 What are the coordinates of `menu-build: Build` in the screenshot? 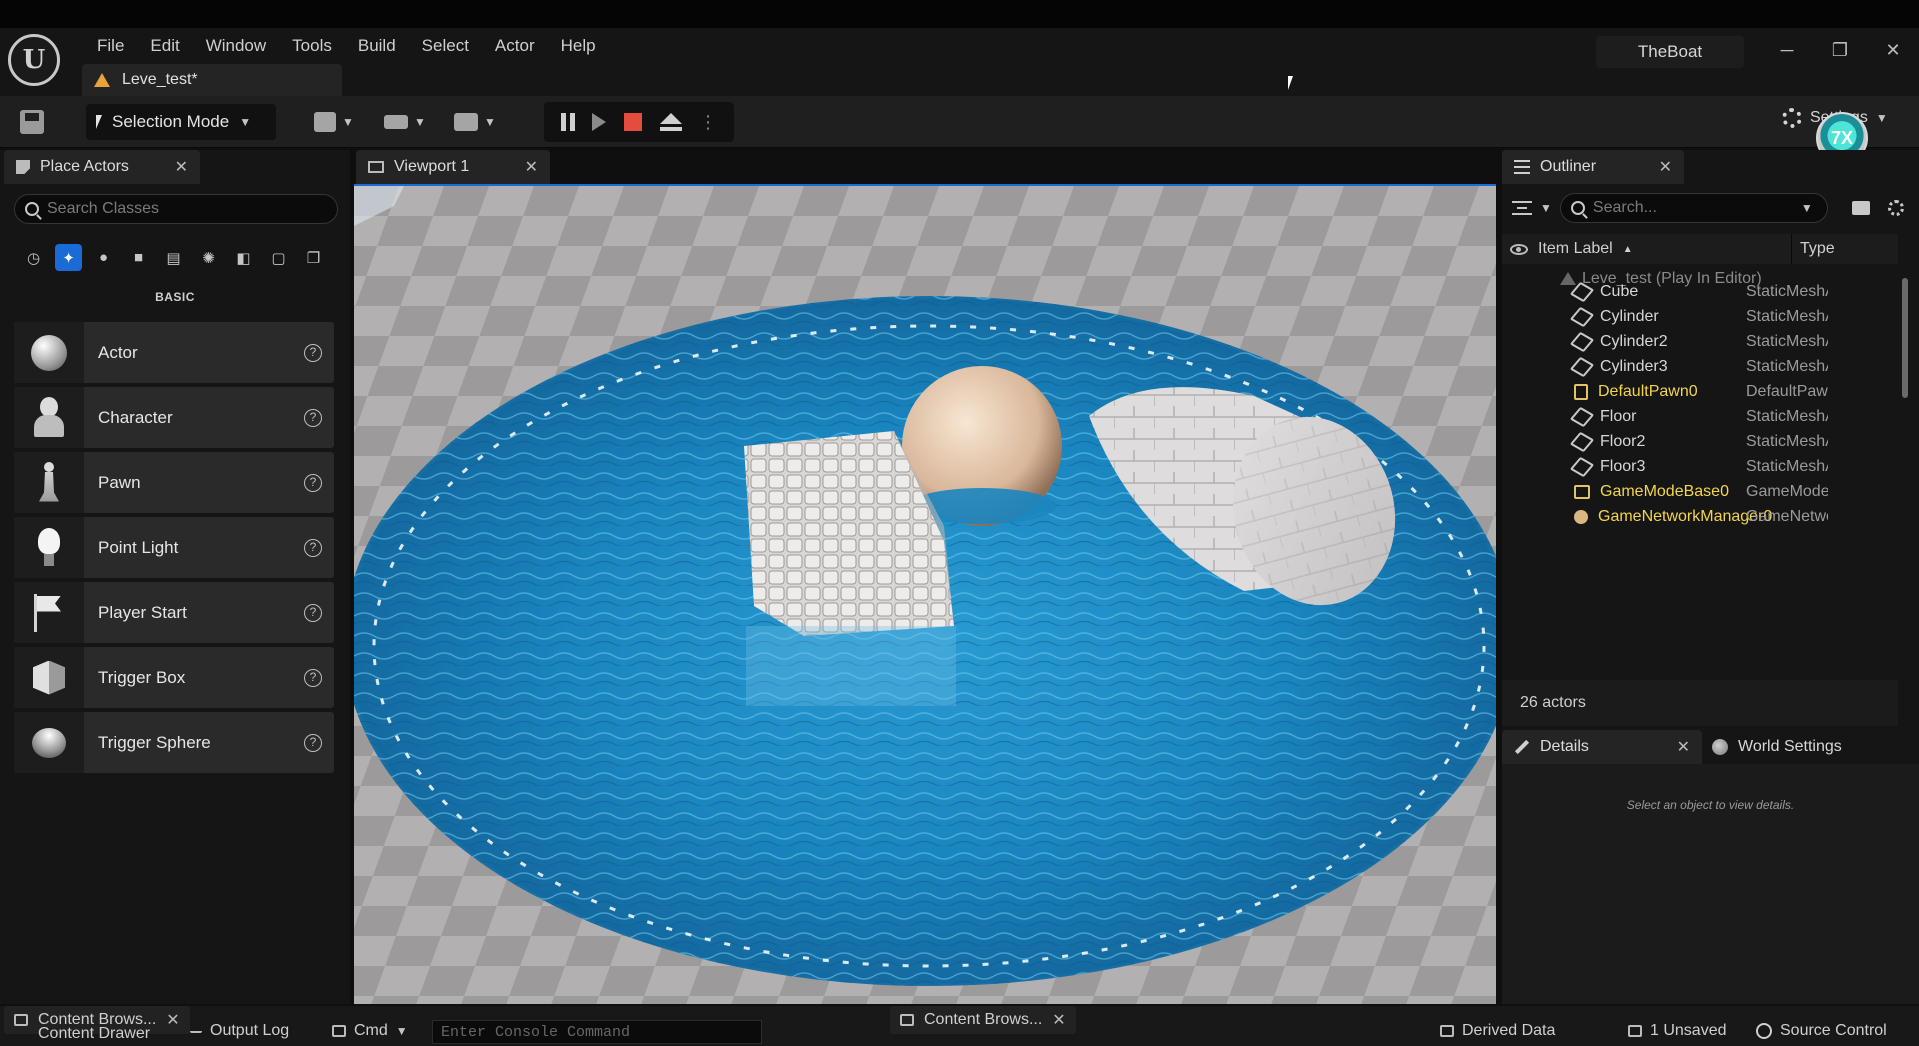 It's located at (377, 46).